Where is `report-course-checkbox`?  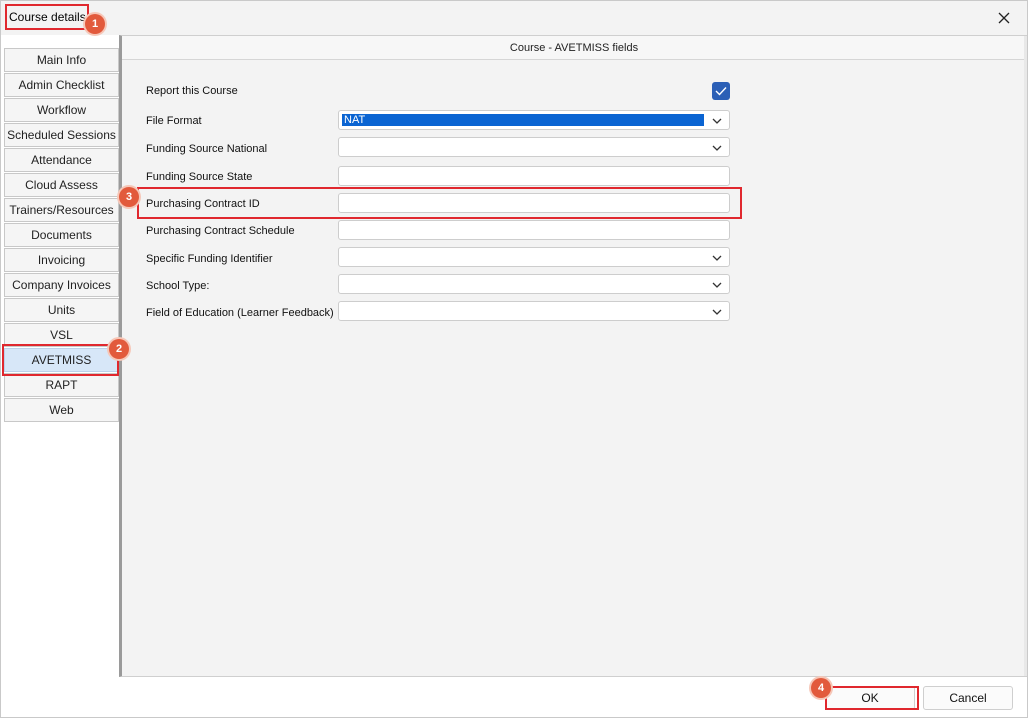 report-course-checkbox is located at coordinates (721, 91).